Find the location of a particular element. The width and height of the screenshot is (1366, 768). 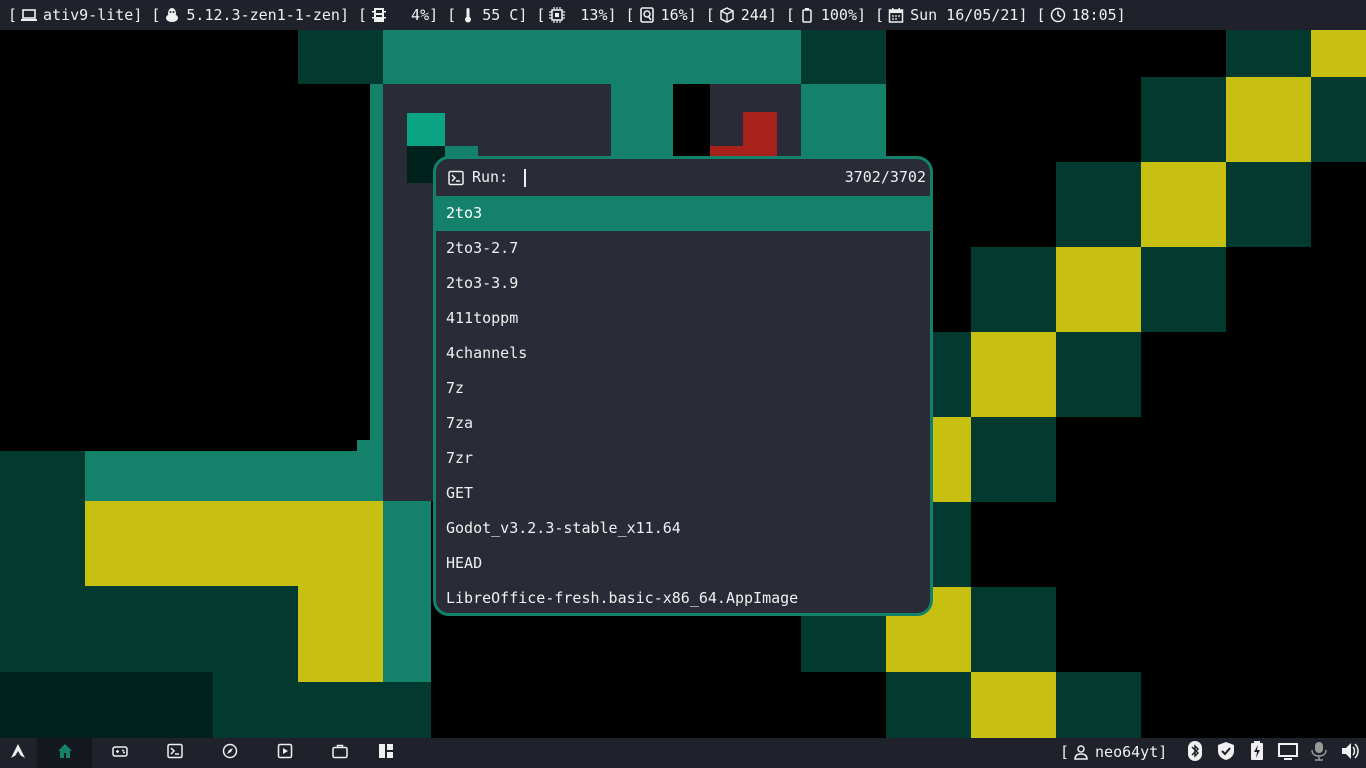

workspace-layout is located at coordinates (385, 753).